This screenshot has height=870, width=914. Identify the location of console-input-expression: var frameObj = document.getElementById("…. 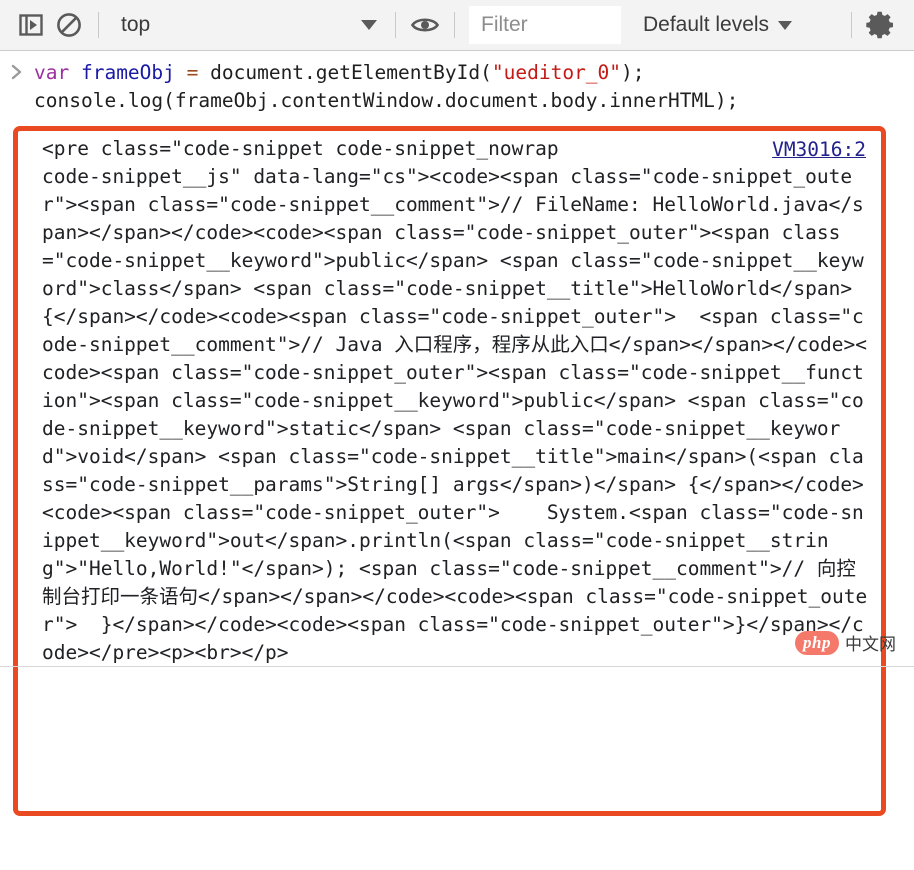
(474, 87).